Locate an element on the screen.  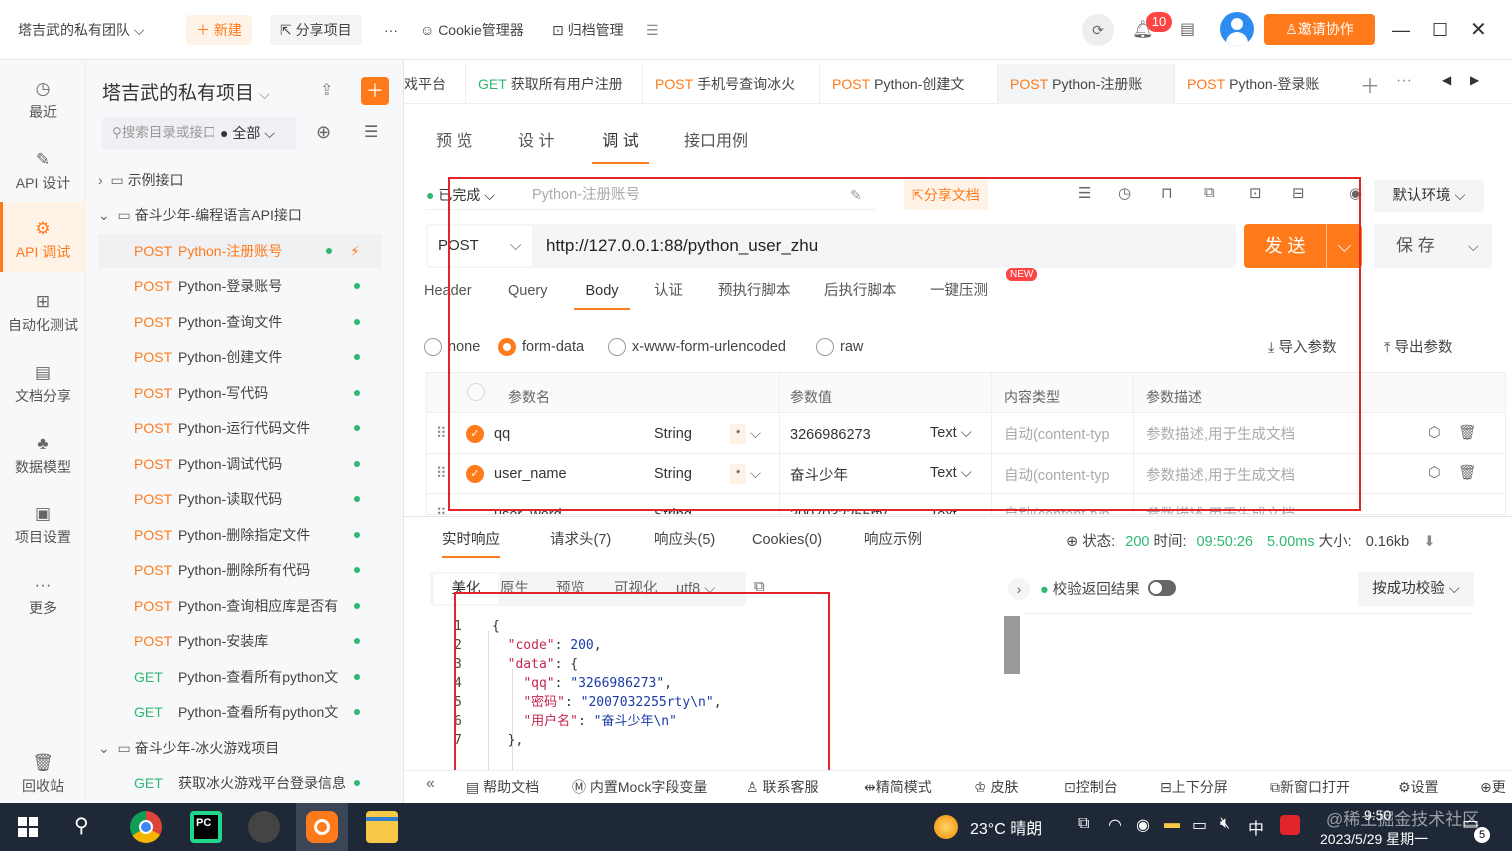
tree-item: POST Python-查询文件 is located at coordinates (240, 322).